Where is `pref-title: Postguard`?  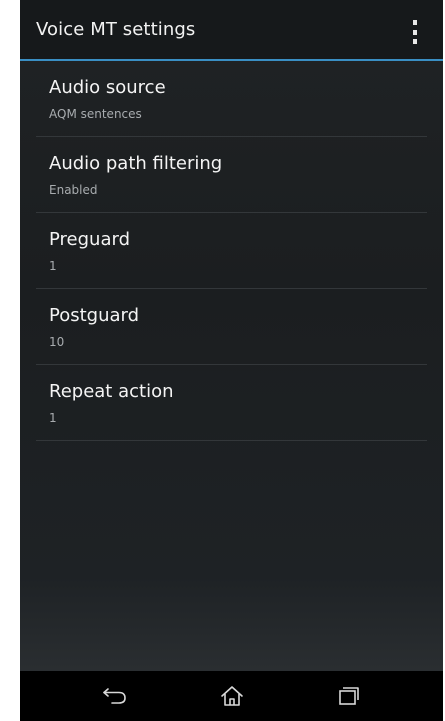 pref-title: Postguard is located at coordinates (94, 315).